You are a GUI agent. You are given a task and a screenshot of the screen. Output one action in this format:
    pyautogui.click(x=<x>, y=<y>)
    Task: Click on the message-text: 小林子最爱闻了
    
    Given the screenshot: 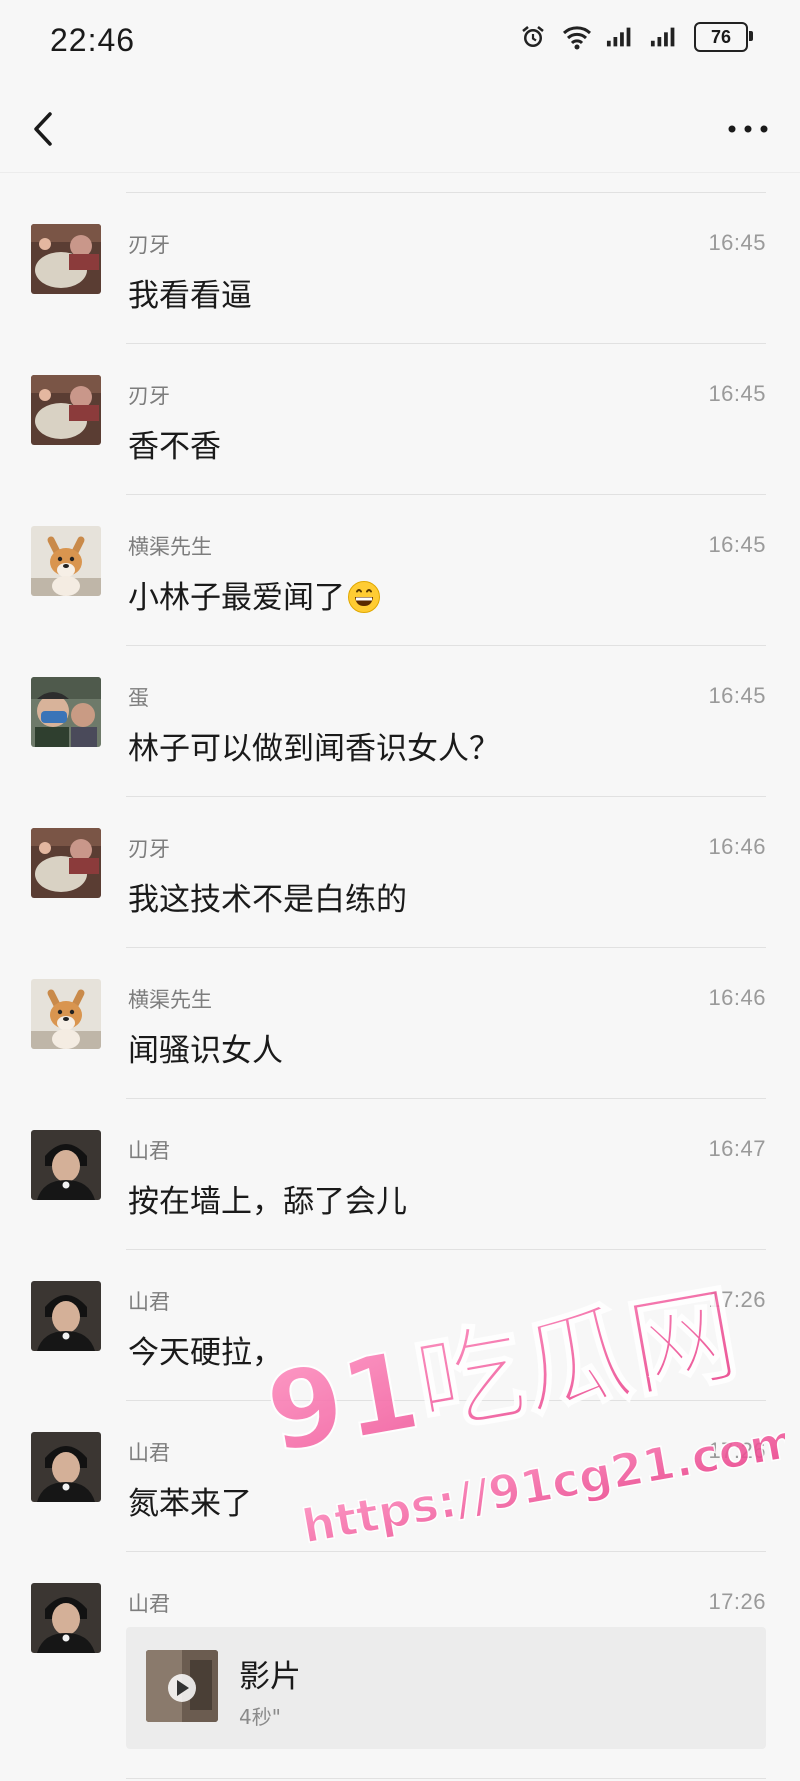 What is the action you would take?
    pyautogui.click(x=254, y=597)
    